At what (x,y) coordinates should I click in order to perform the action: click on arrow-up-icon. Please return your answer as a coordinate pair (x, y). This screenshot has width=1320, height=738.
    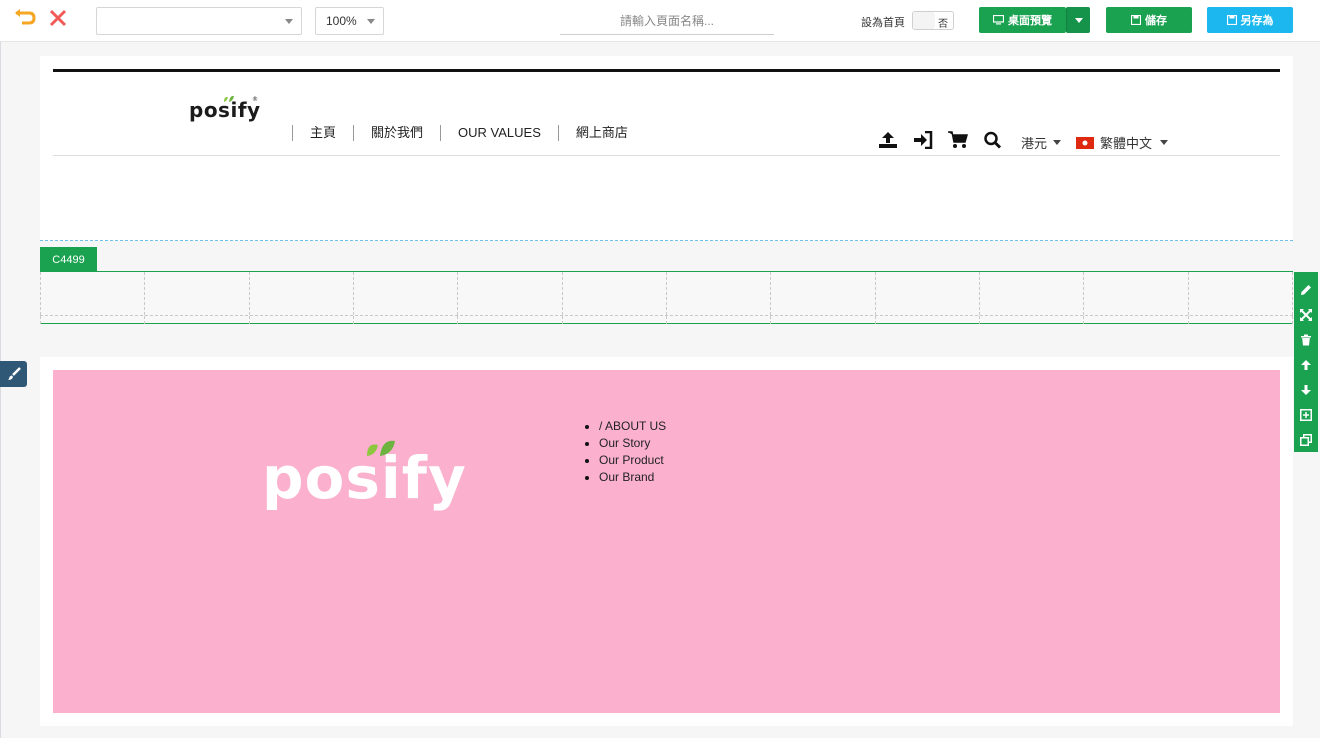
    Looking at the image, I should click on (1306, 364).